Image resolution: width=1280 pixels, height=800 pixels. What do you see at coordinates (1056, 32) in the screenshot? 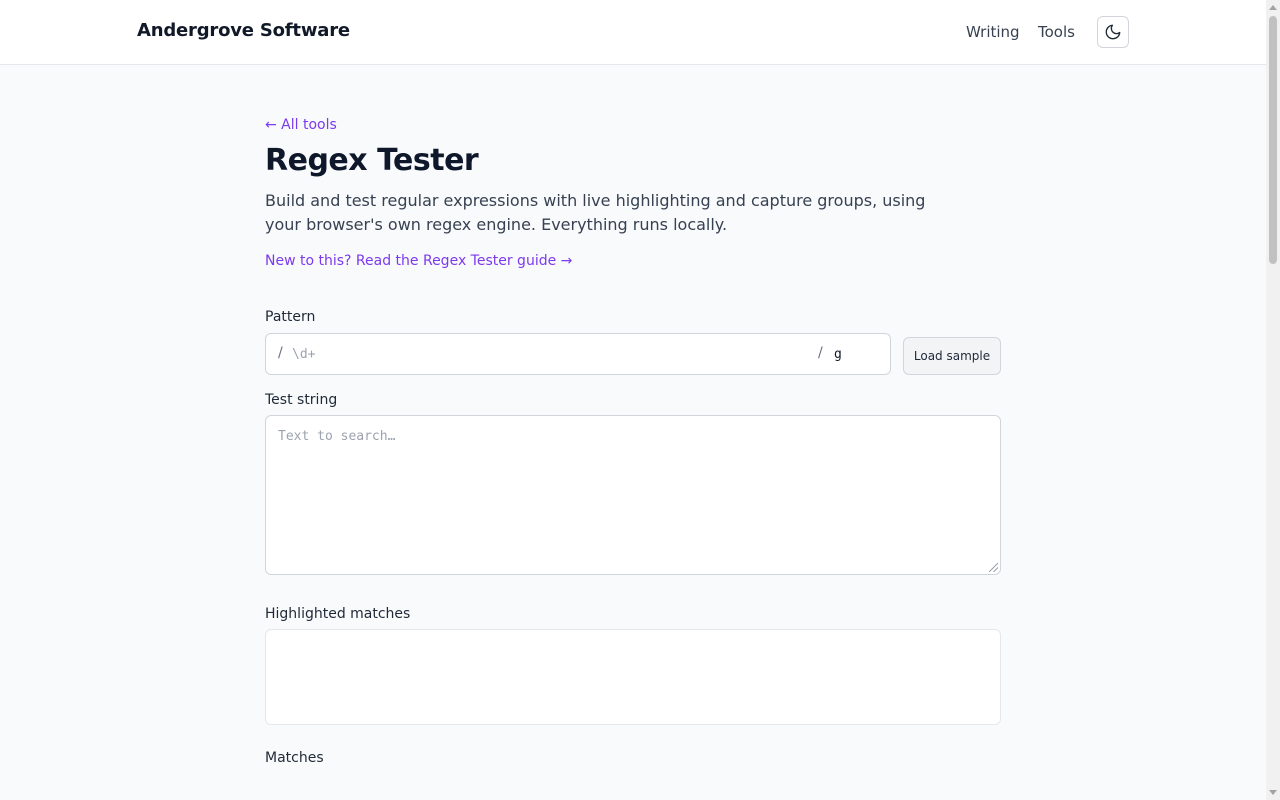
I see `nav-tools: Tools` at bounding box center [1056, 32].